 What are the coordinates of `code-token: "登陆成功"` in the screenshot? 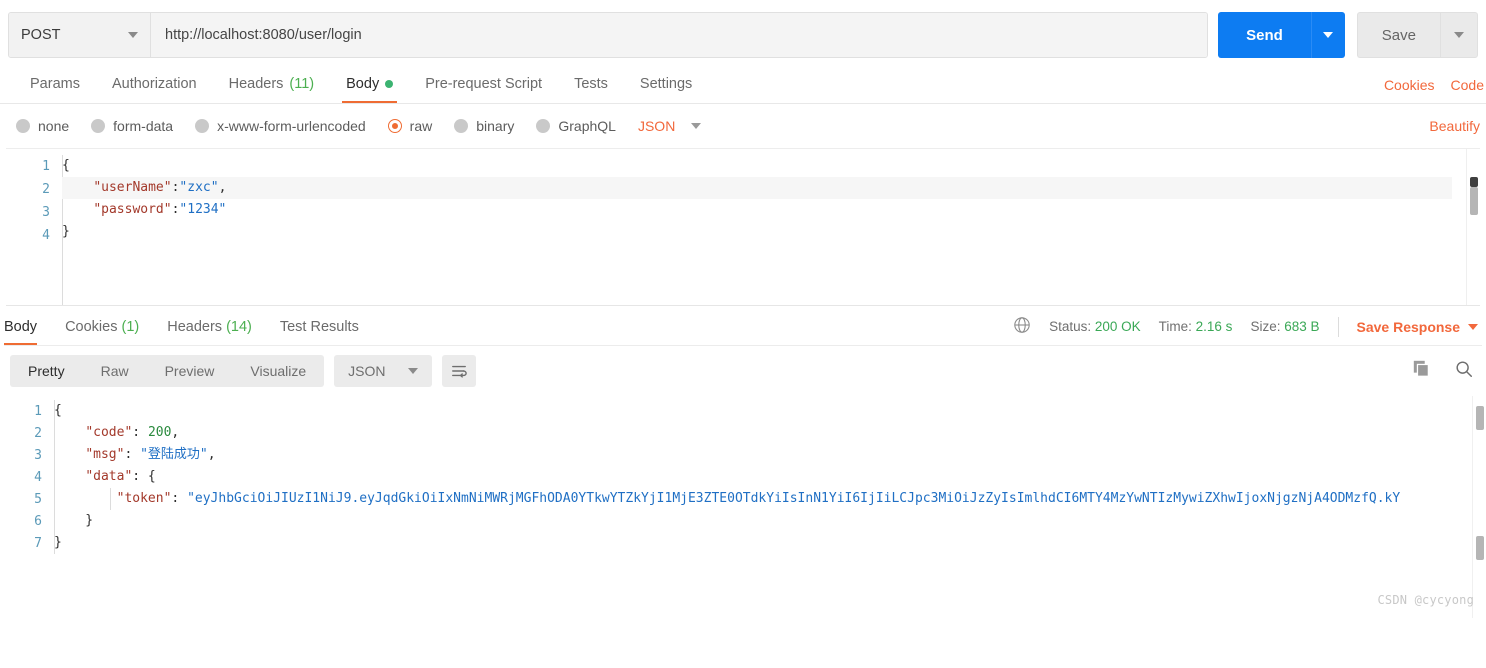 It's located at (174, 454).